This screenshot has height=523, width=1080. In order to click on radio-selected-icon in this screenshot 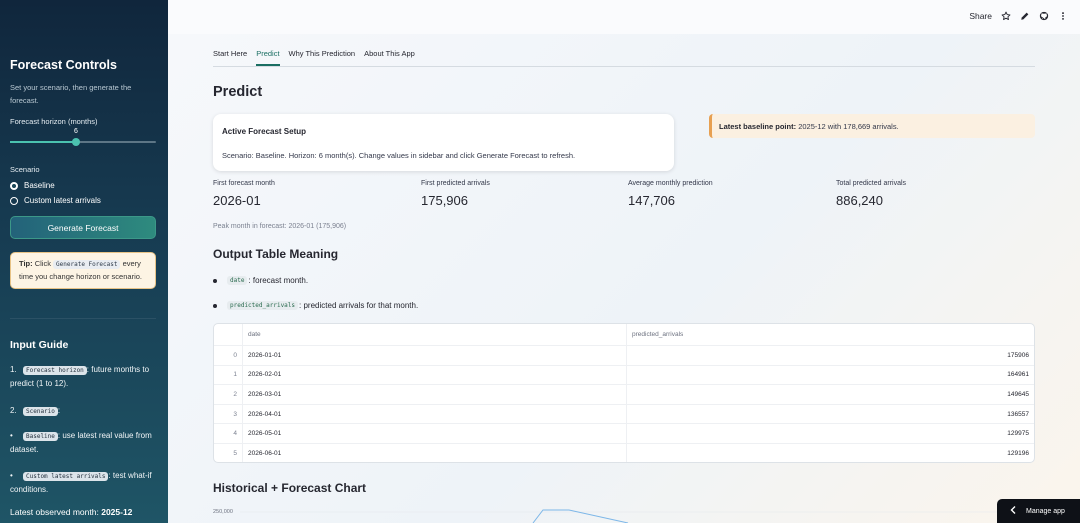, I will do `click(14, 185)`.